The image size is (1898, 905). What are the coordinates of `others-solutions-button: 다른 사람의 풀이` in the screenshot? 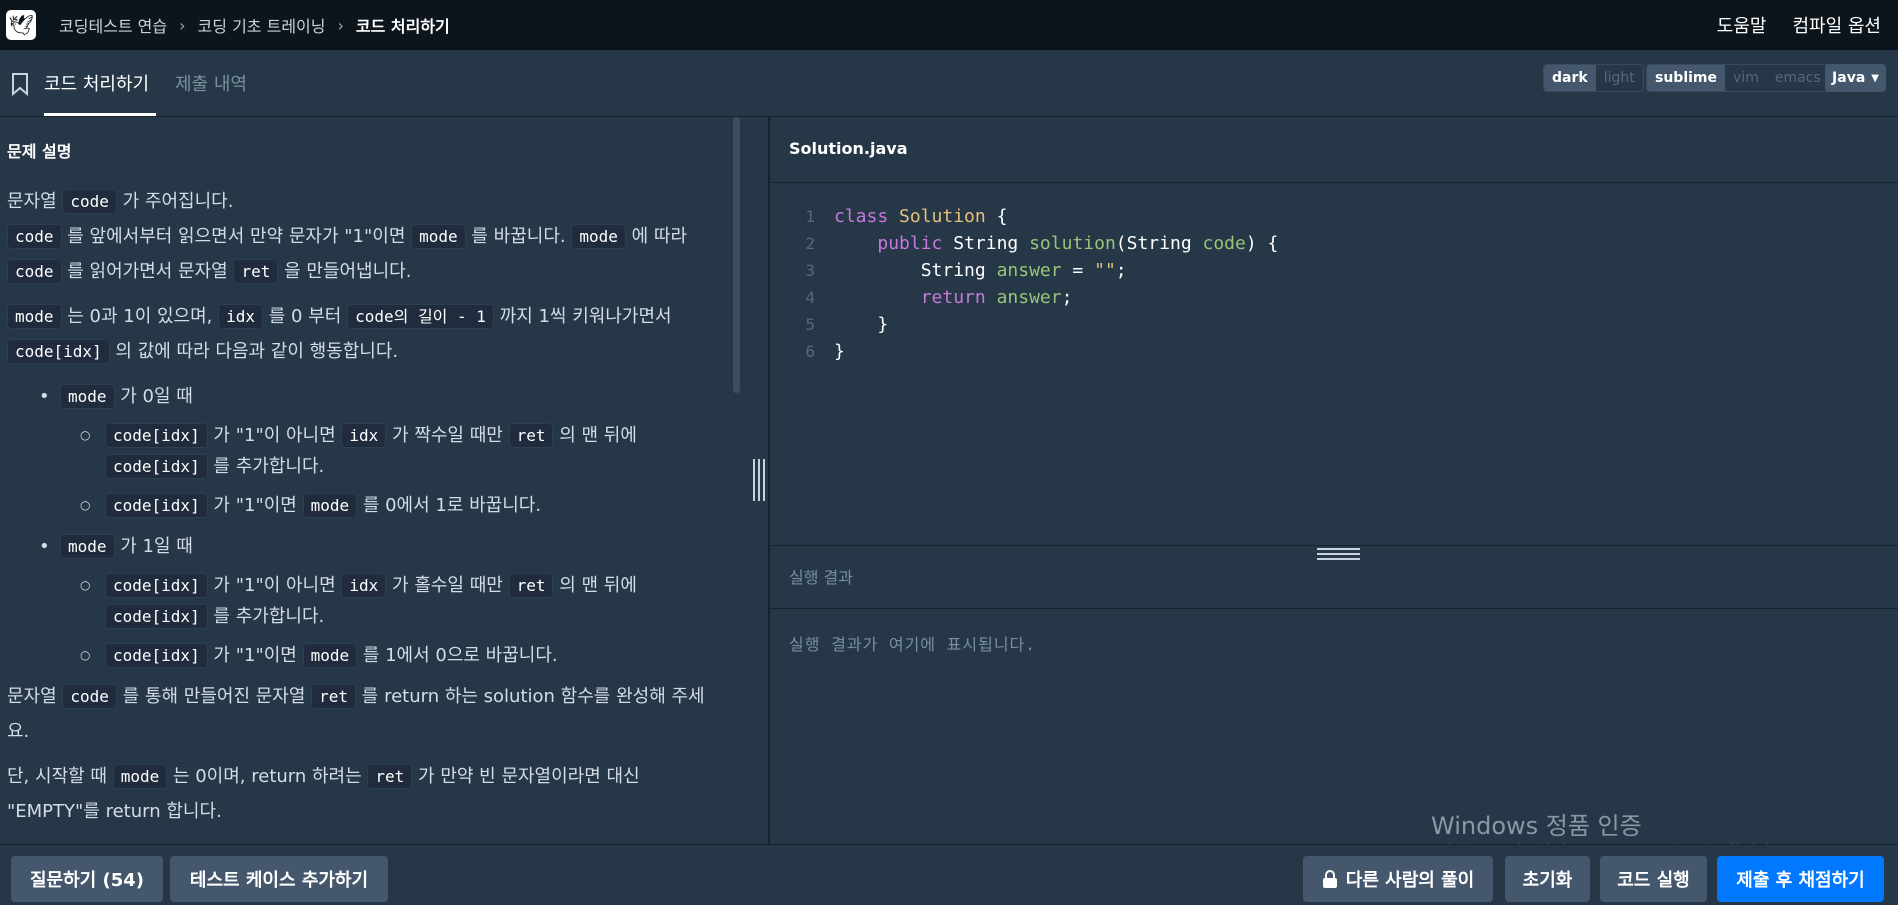 It's located at (1398, 879).